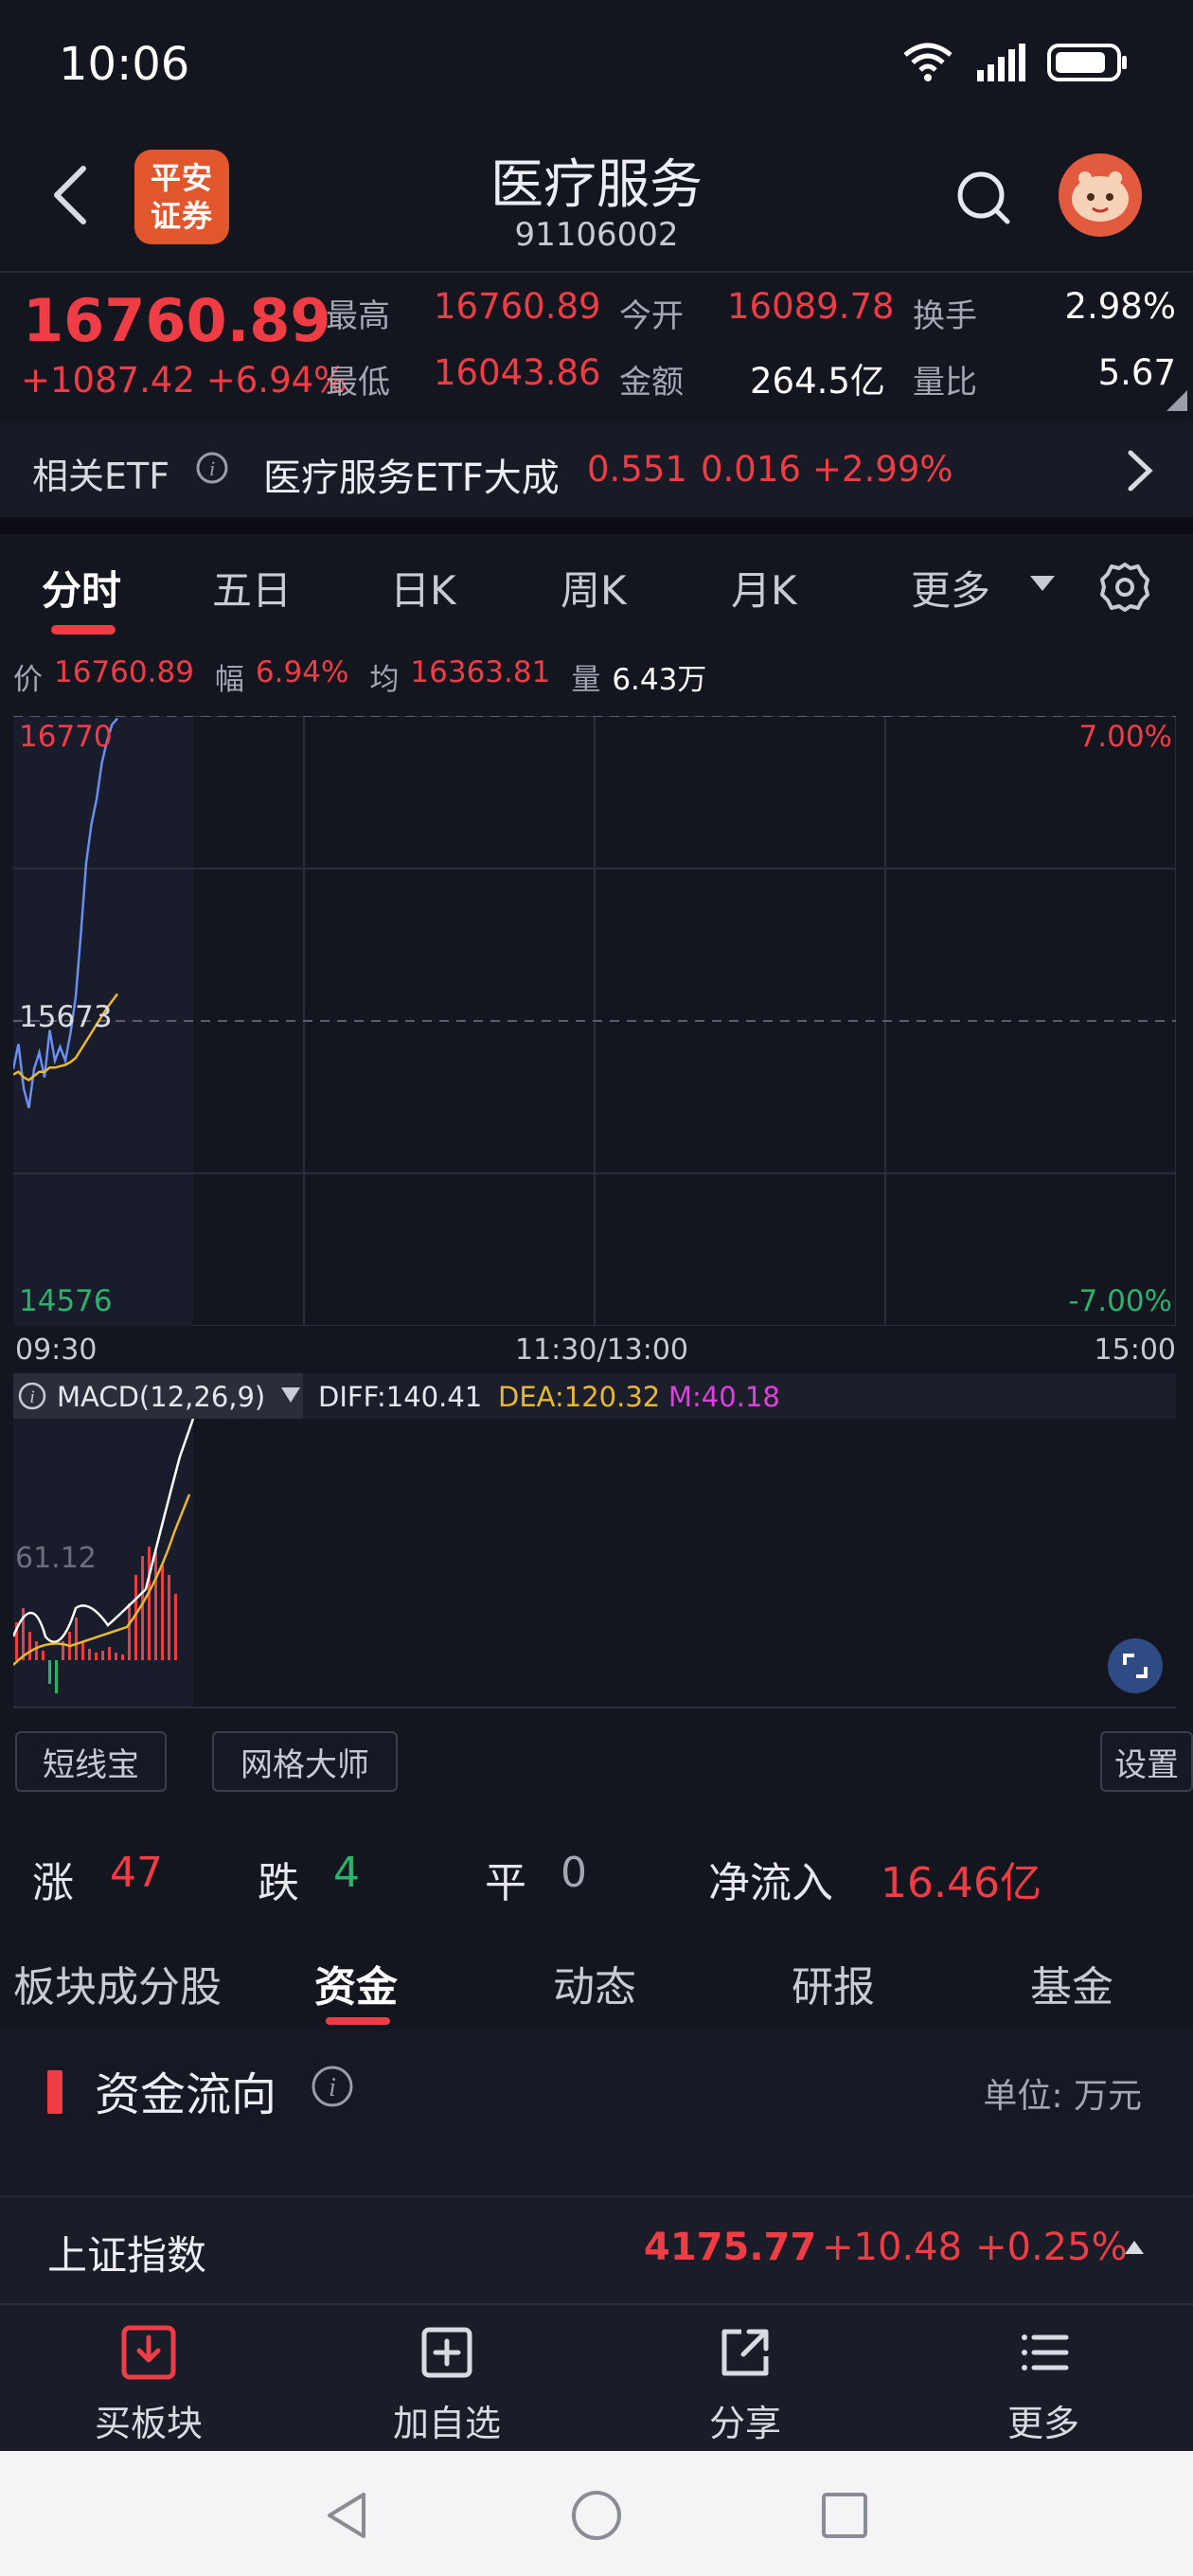 The width and height of the screenshot is (1193, 2576). What do you see at coordinates (446, 2423) in the screenshot?
I see `add-watchlist-label: 加自选` at bounding box center [446, 2423].